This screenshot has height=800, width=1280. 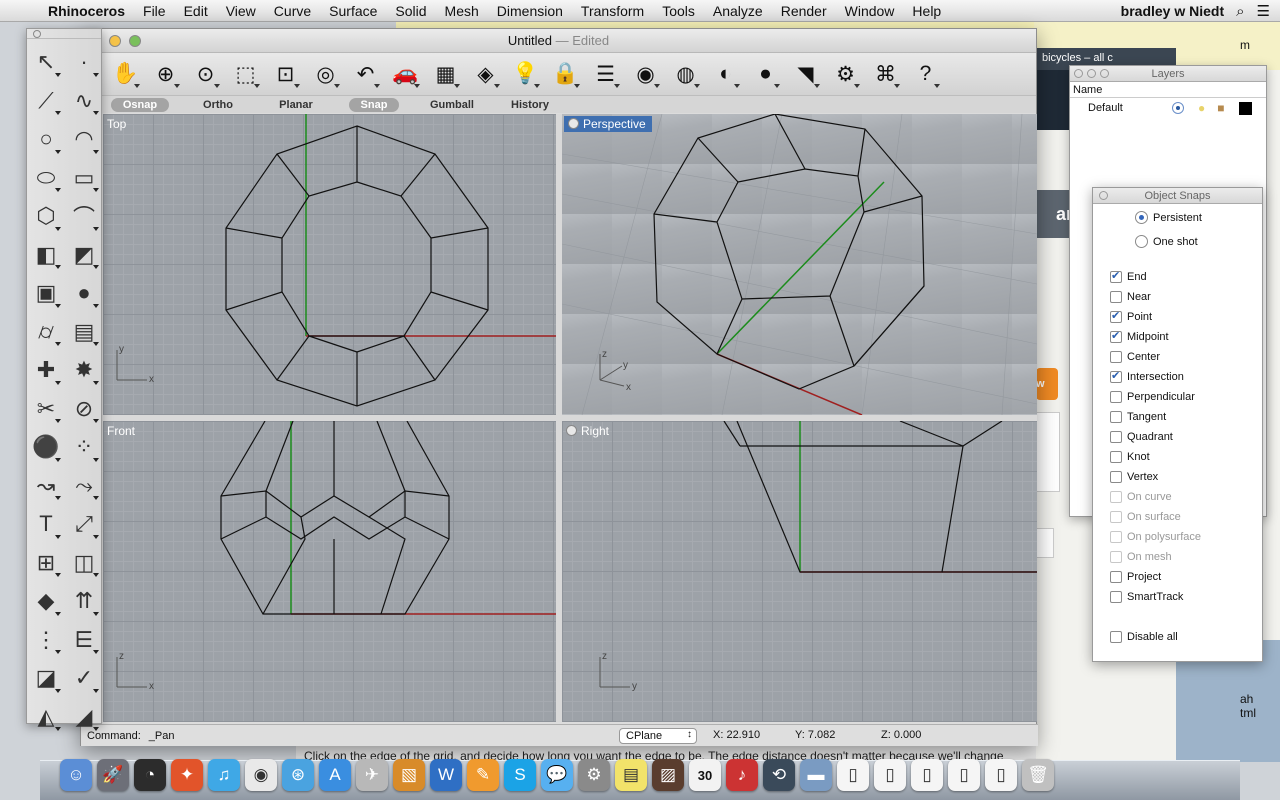 I want to click on mesh-surface-icon: ▤, so click(x=84, y=332).